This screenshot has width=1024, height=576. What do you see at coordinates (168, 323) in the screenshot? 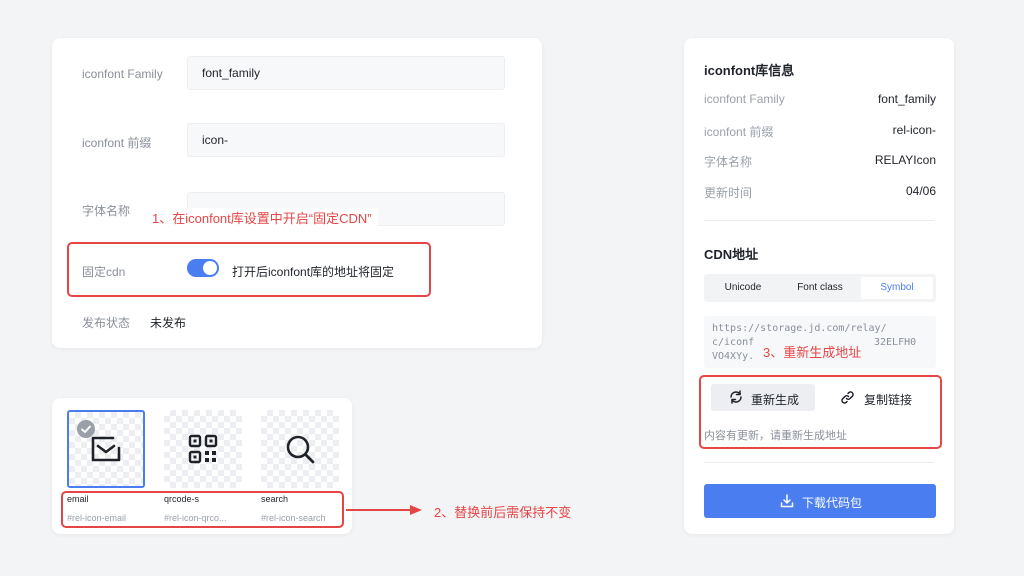
I see `publish-status: 未发布` at bounding box center [168, 323].